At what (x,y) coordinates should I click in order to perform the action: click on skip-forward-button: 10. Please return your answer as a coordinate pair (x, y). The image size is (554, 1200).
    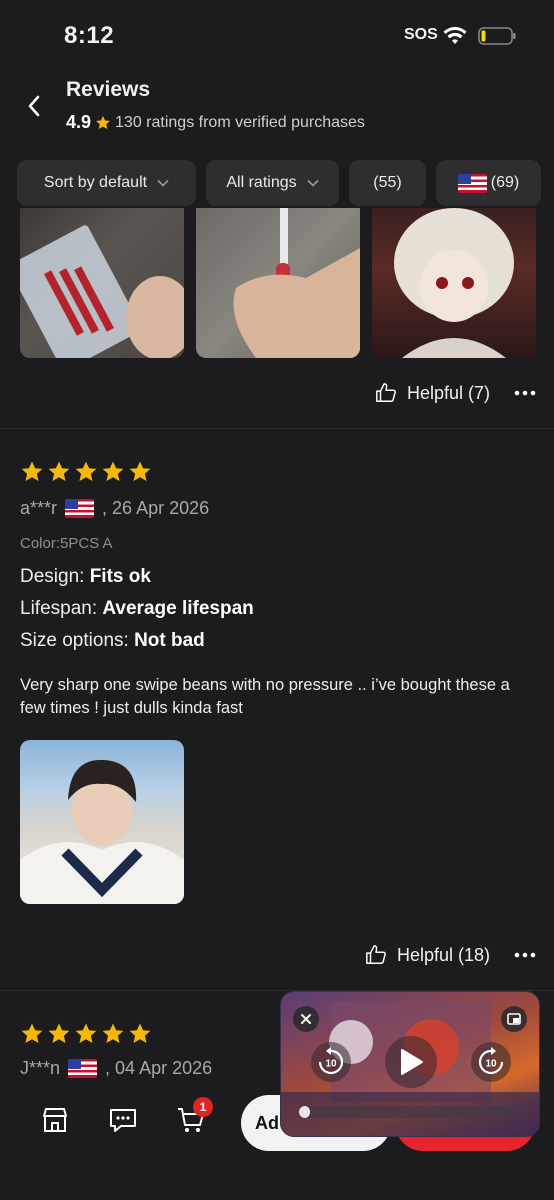
    Looking at the image, I should click on (491, 1062).